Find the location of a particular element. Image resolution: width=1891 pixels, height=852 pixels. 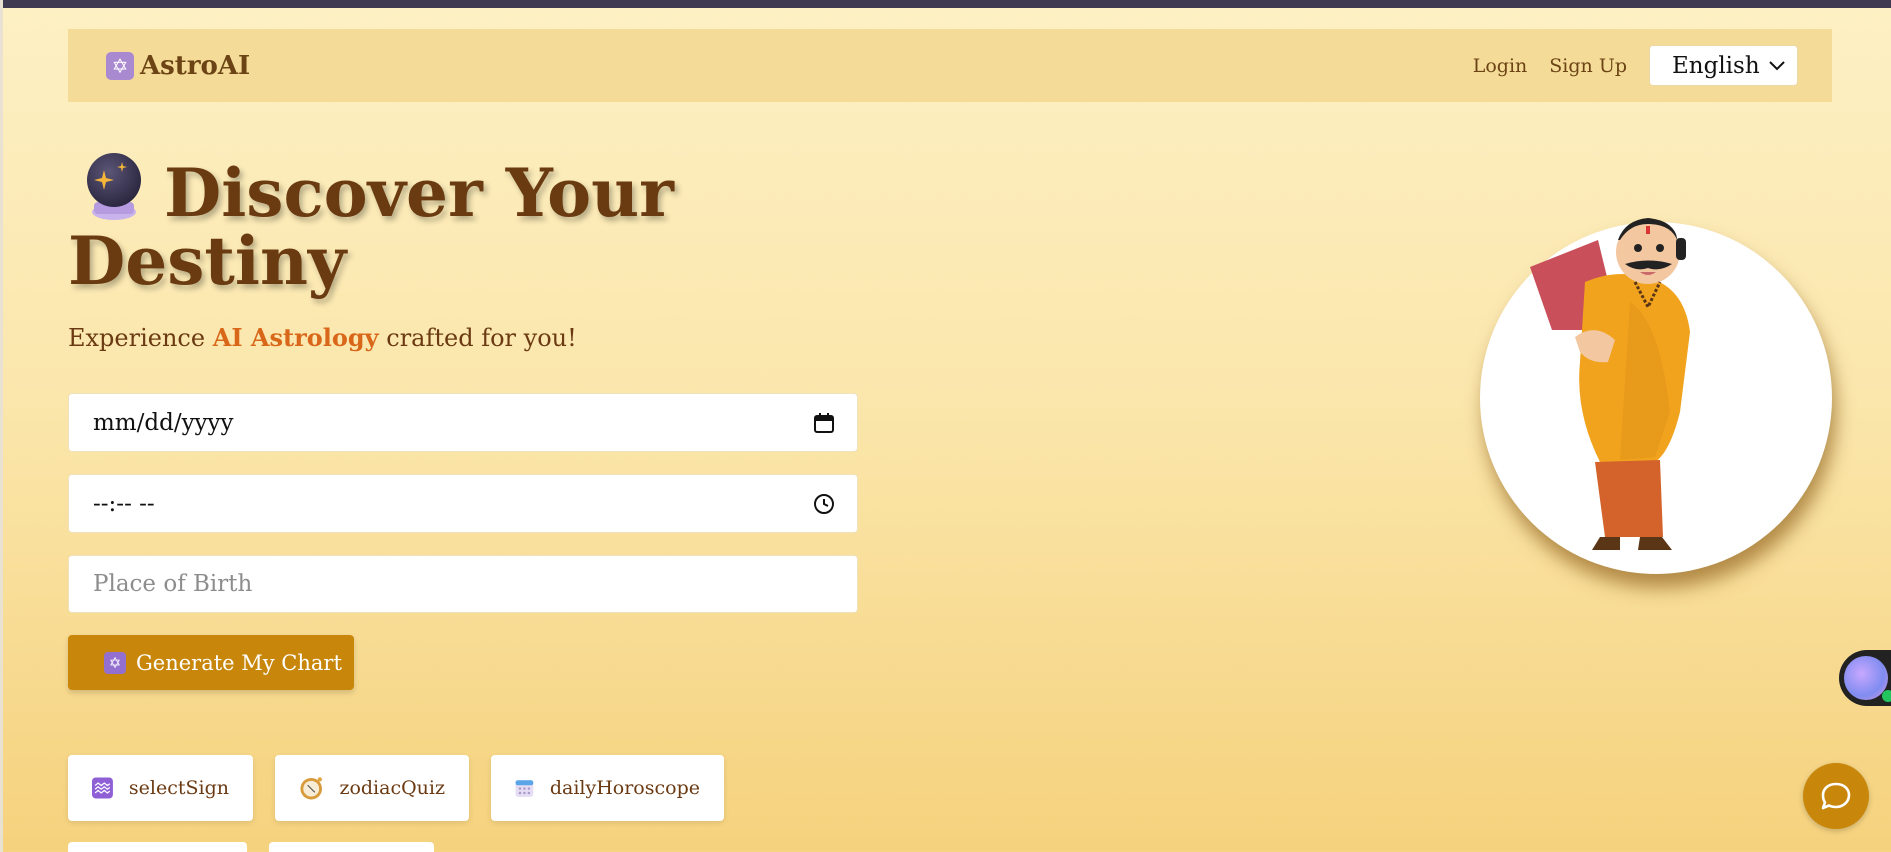

place-of-birth-input: Place of Birth is located at coordinates (463, 584).